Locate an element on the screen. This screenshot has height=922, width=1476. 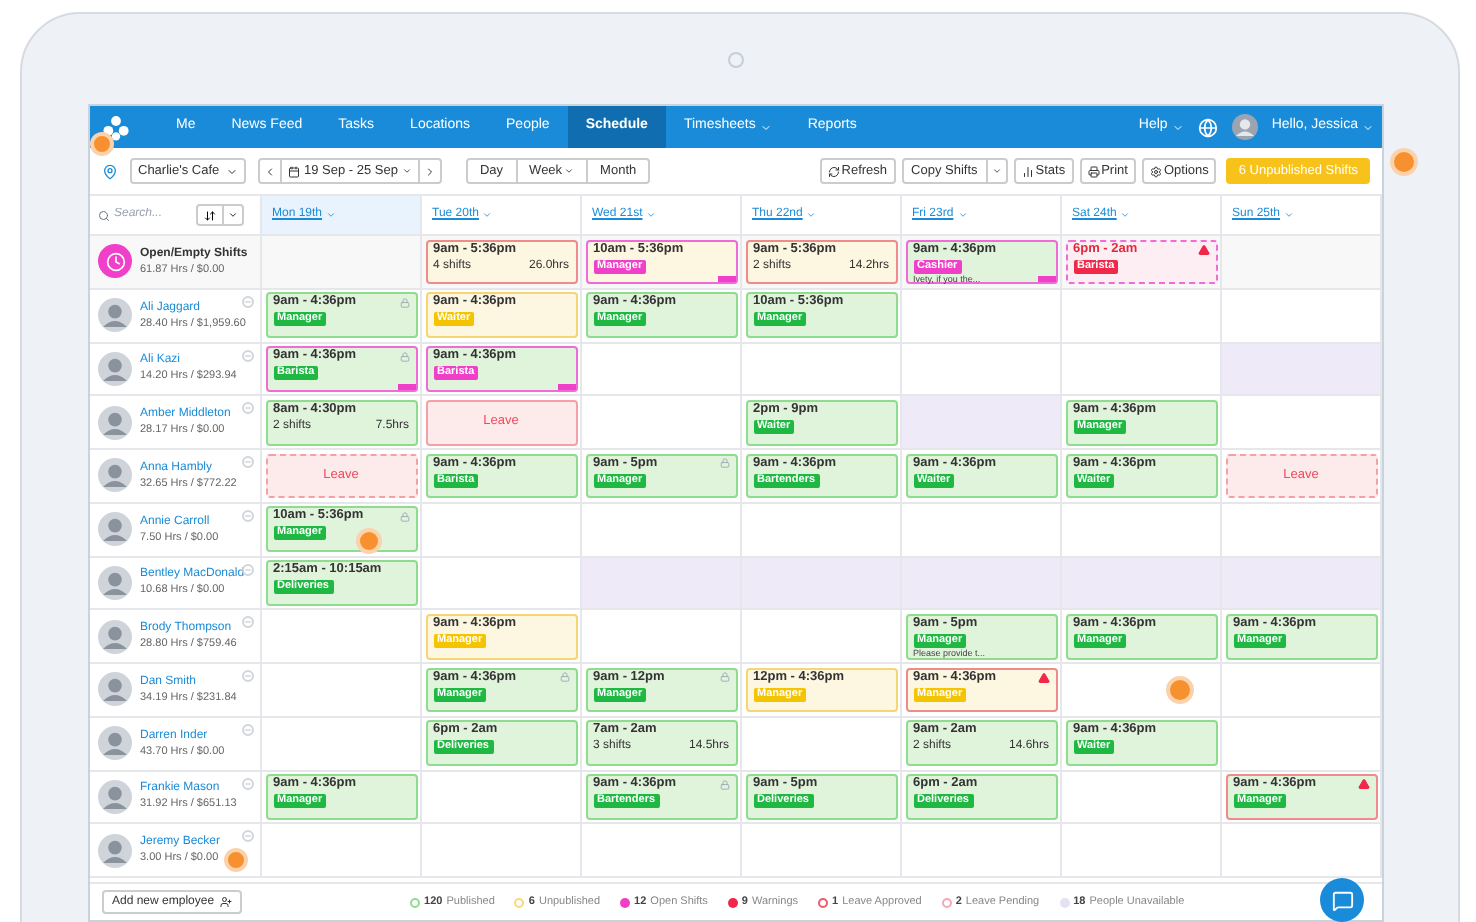
caret-button is located at coordinates (997, 171).